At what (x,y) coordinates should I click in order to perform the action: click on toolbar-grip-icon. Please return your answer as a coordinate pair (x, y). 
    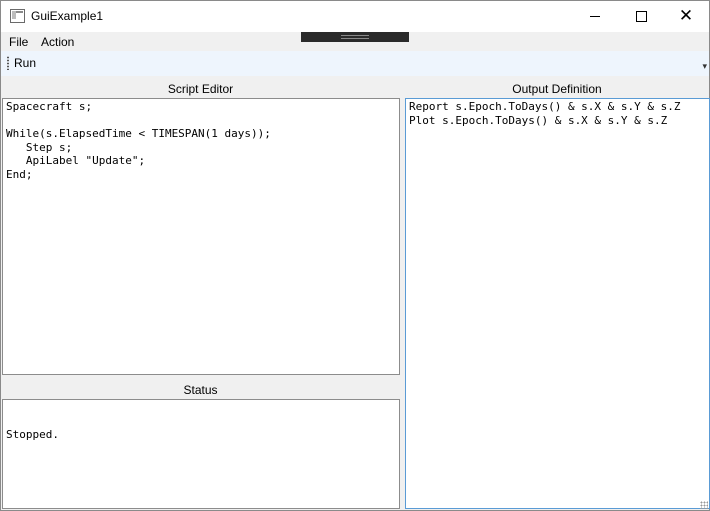
    Looking at the image, I should click on (8, 63).